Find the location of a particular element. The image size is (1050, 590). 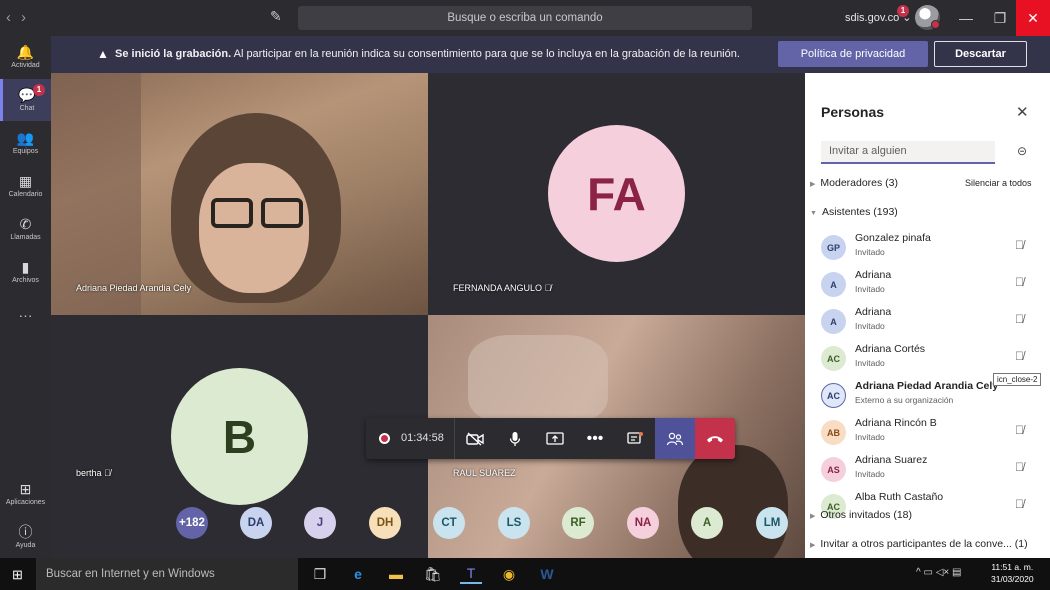

participant-avatar: RF is located at coordinates (578, 523).